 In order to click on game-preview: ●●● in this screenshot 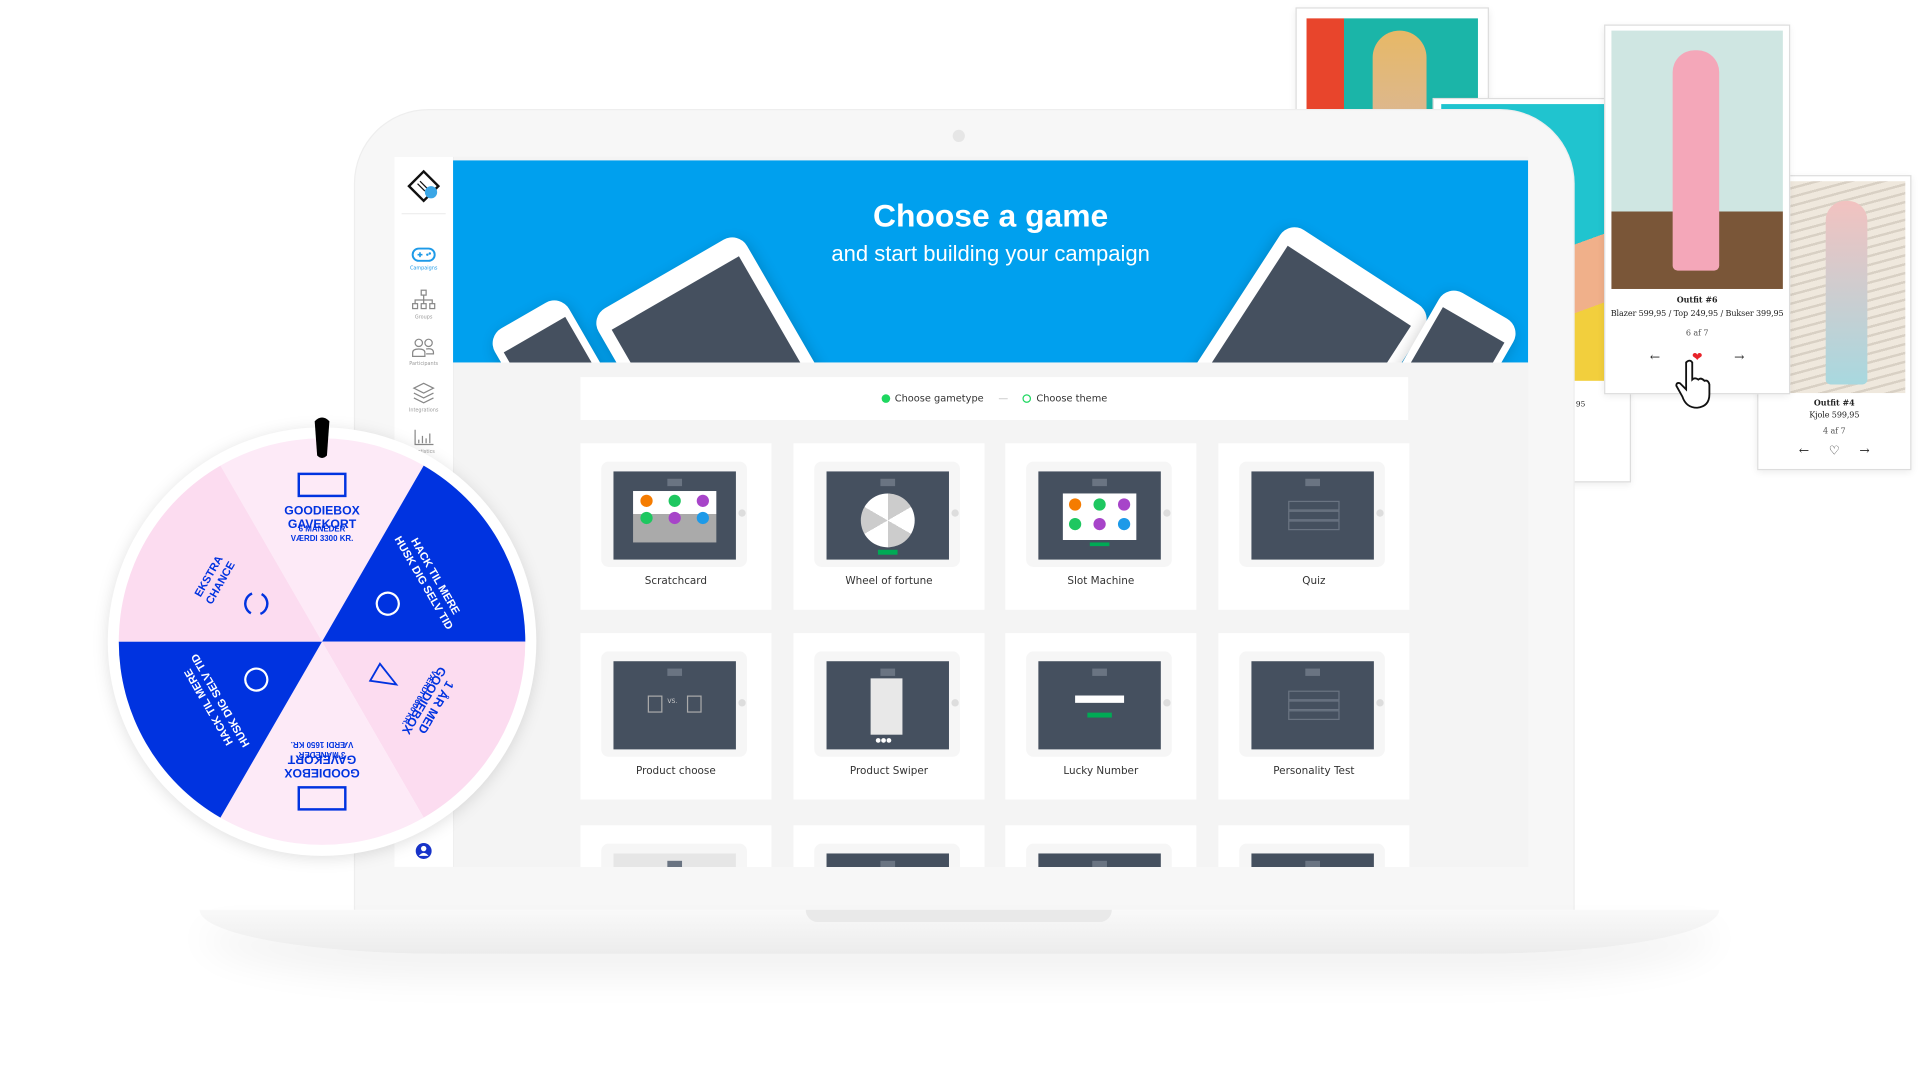, I will do `click(887, 704)`.